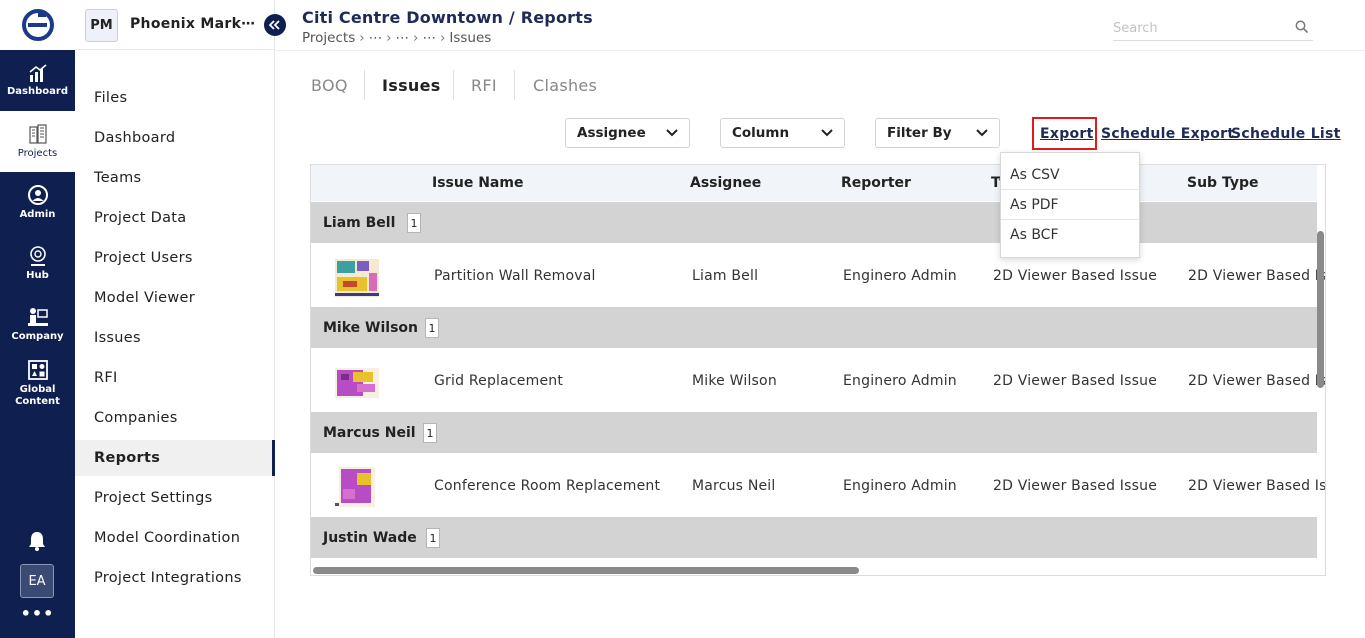  Describe the element at coordinates (1320, 309) in the screenshot. I see `vertical-scrollbar` at that location.